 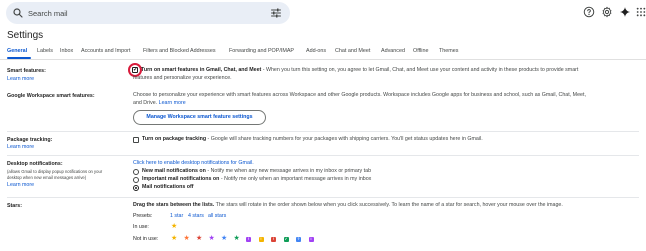 I want to click on search-bar, so click(x=148, y=13).